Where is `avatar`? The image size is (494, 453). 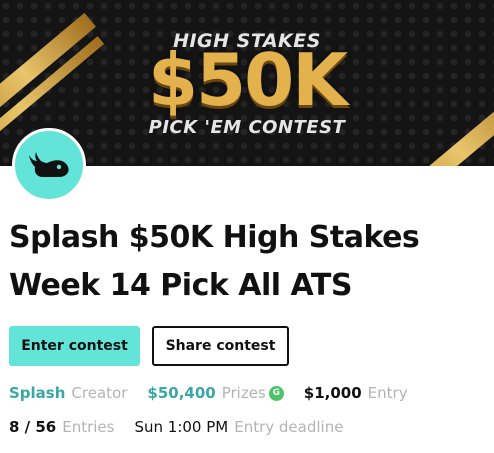
avatar is located at coordinates (49, 165).